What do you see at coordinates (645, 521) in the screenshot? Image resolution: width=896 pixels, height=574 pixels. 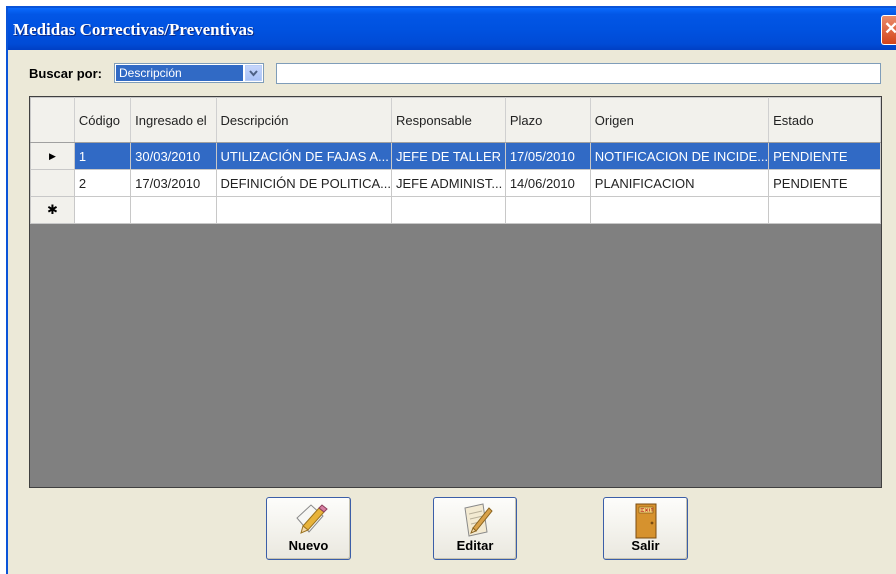 I see `exit-door-icon` at bounding box center [645, 521].